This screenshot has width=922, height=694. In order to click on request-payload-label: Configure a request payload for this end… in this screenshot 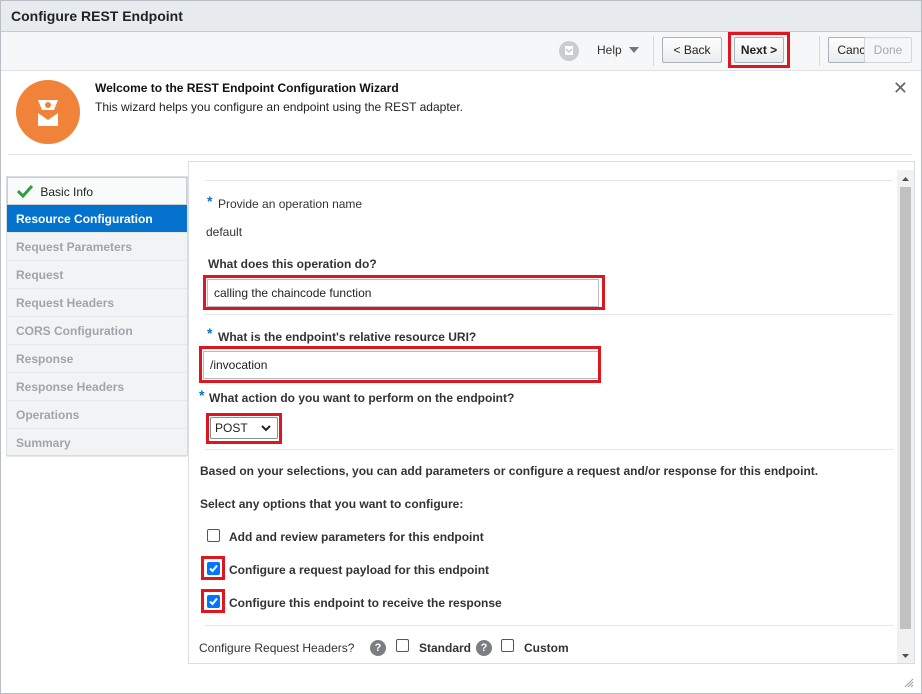, I will do `click(359, 570)`.